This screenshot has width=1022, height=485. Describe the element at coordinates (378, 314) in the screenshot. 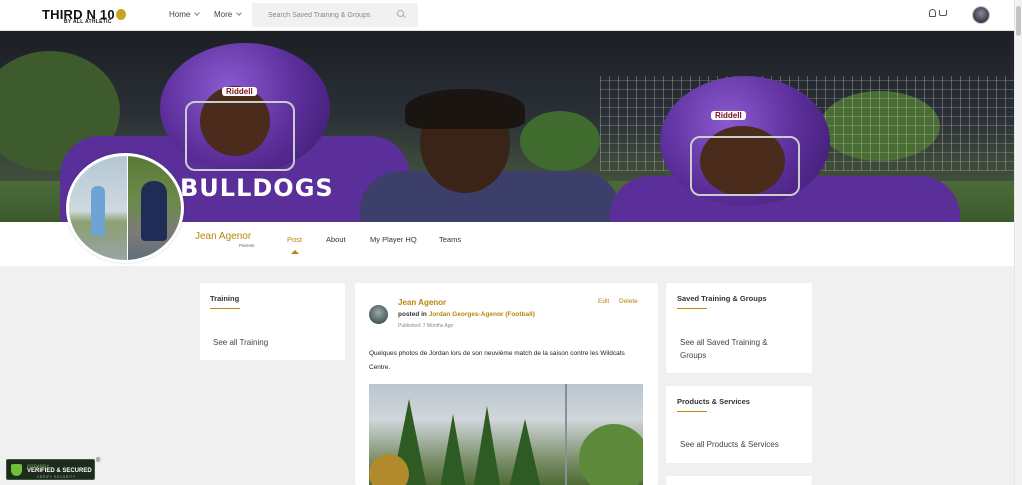

I see `post-author-avatar` at that location.